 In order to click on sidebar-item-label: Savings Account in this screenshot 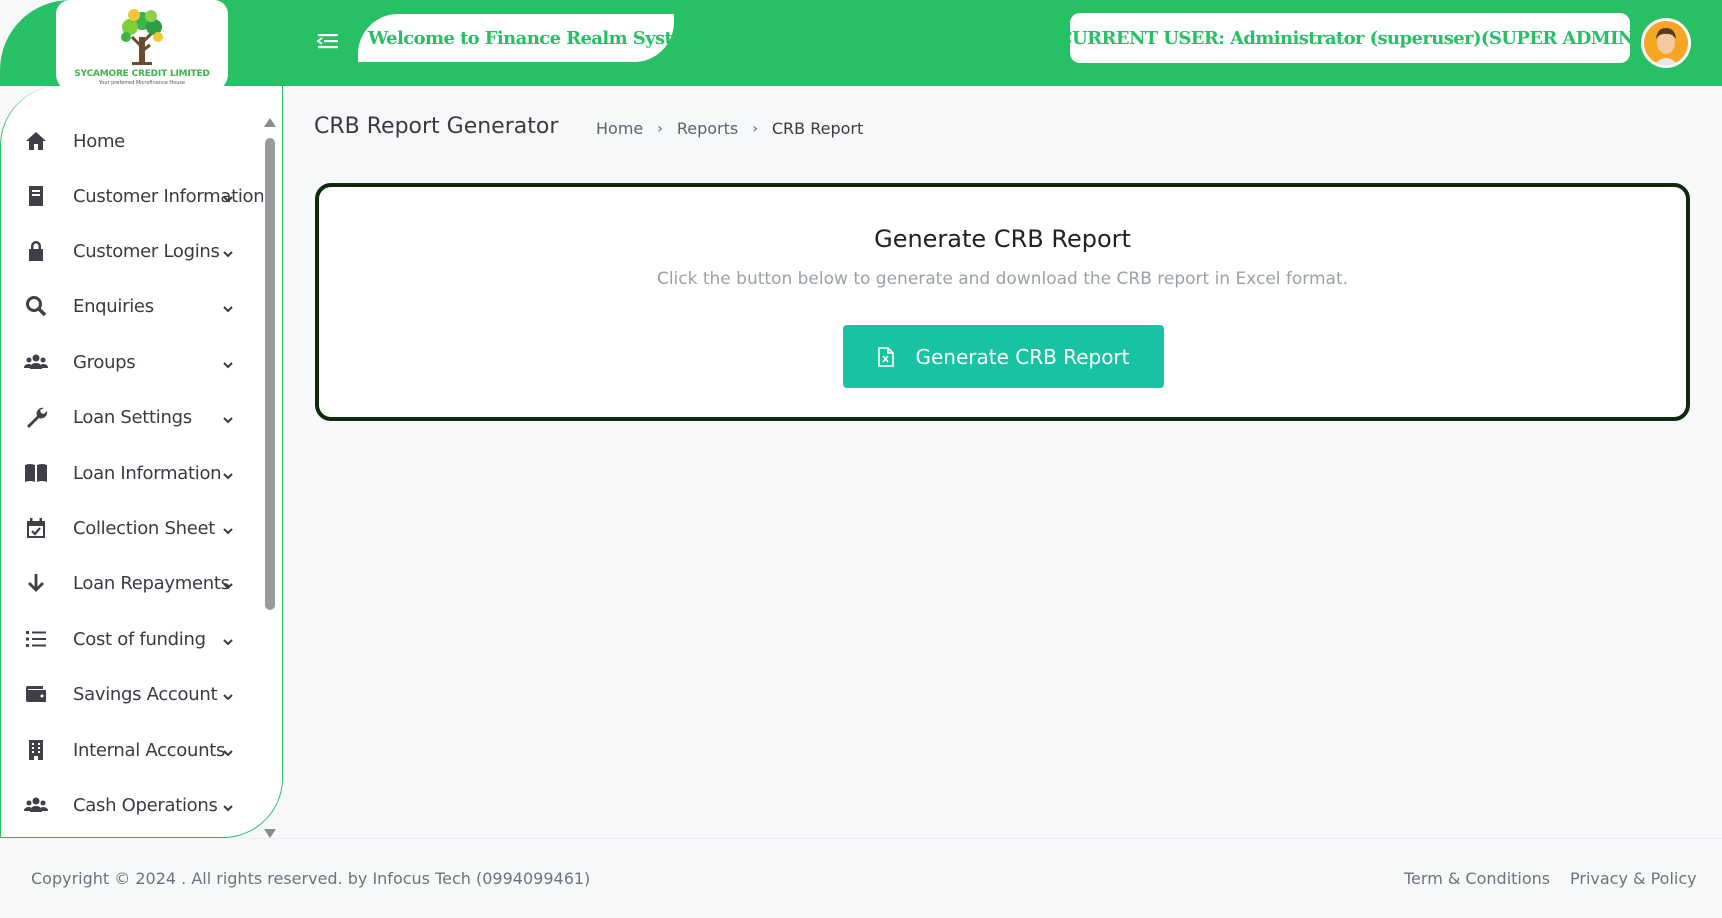, I will do `click(145, 694)`.